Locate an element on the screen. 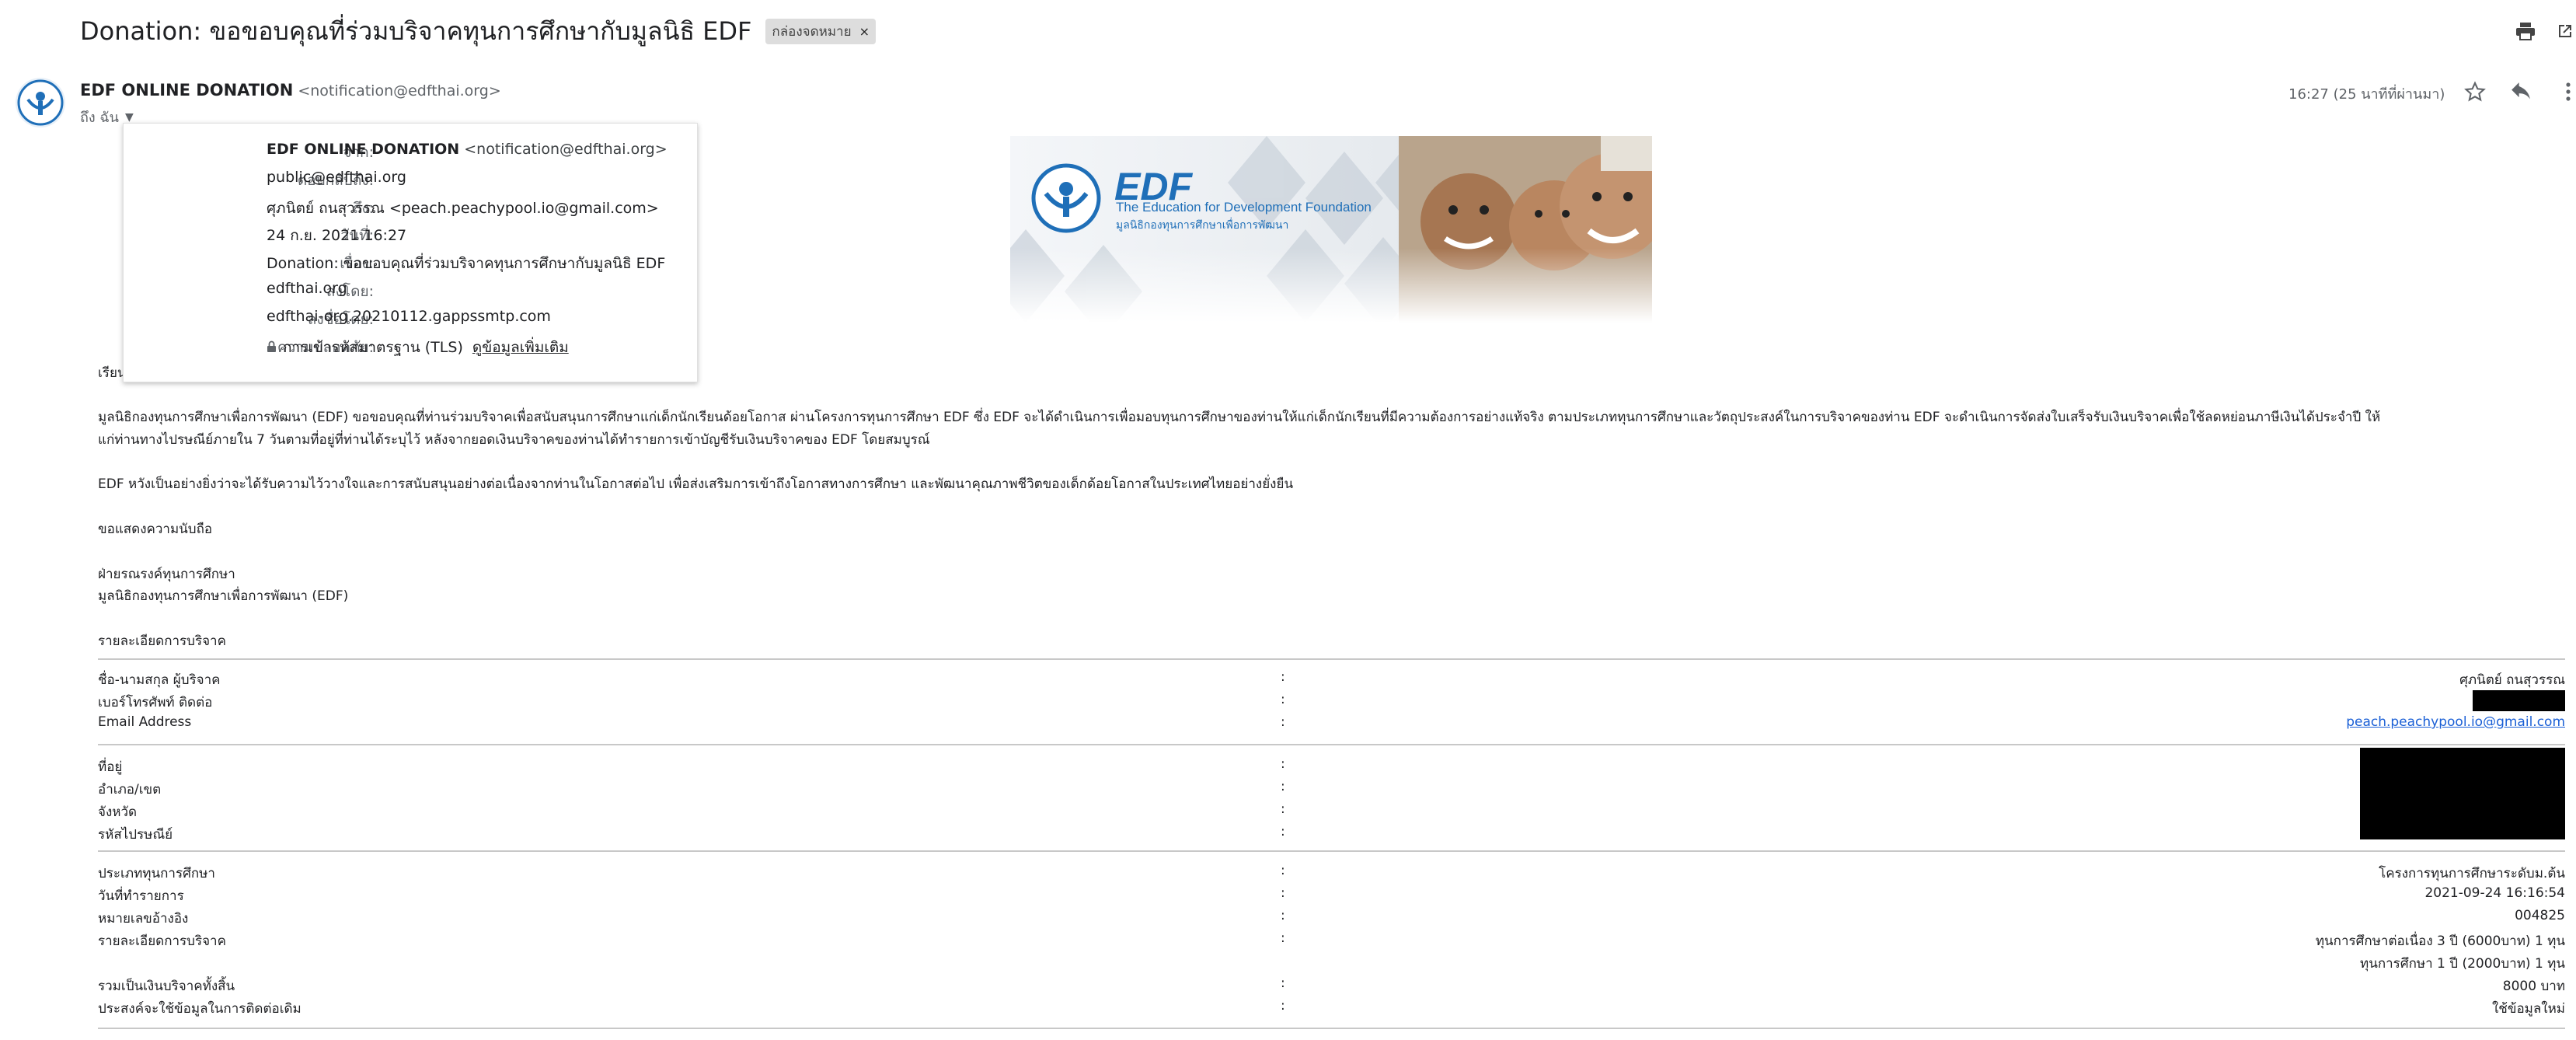 The height and width of the screenshot is (1040, 2576). row-value: ศุภนิตย์ ถนสุวรรณ is located at coordinates (2512, 680).